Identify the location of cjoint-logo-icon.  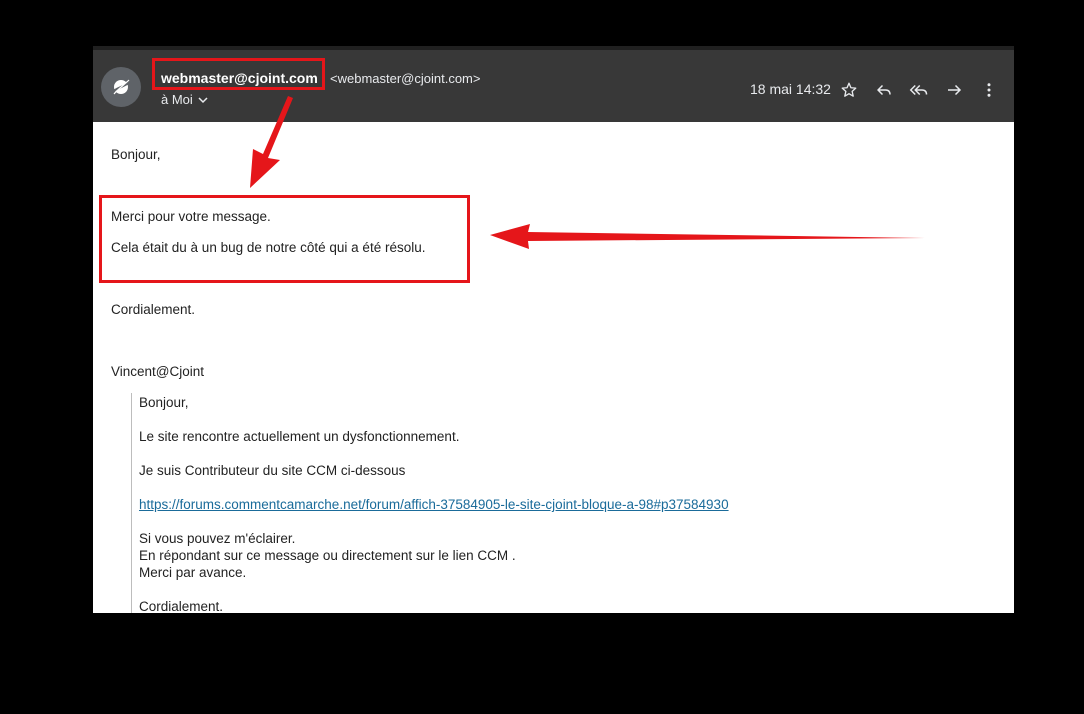
(121, 87).